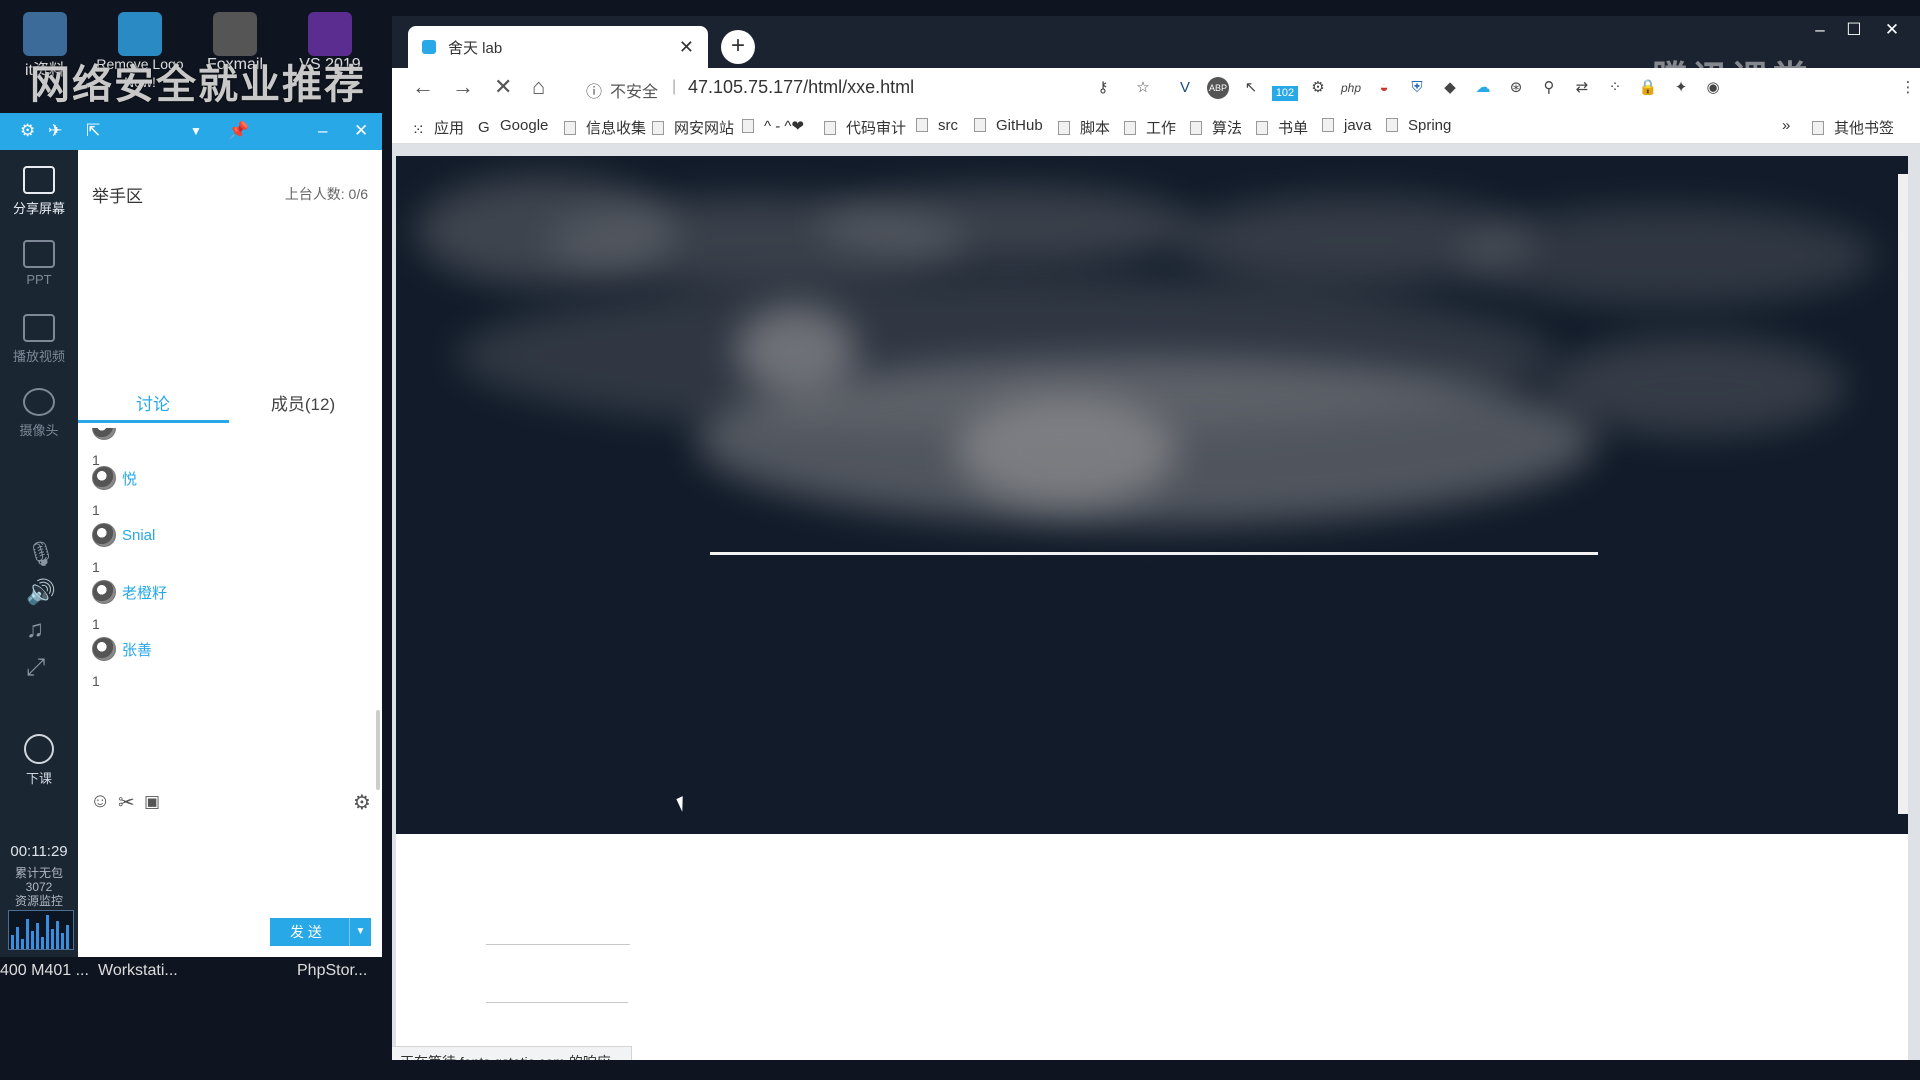 Image resolution: width=1920 pixels, height=1080 pixels. I want to click on security-status: 不安全, so click(634, 90).